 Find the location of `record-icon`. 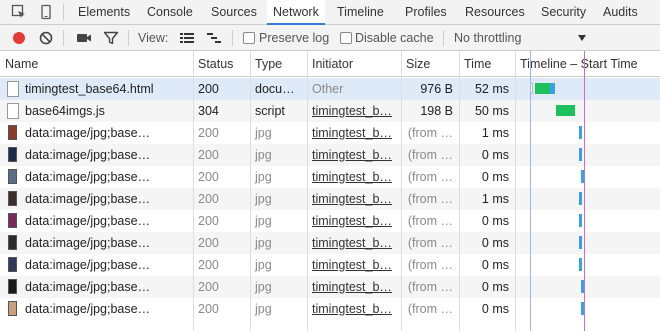

record-icon is located at coordinates (19, 39).